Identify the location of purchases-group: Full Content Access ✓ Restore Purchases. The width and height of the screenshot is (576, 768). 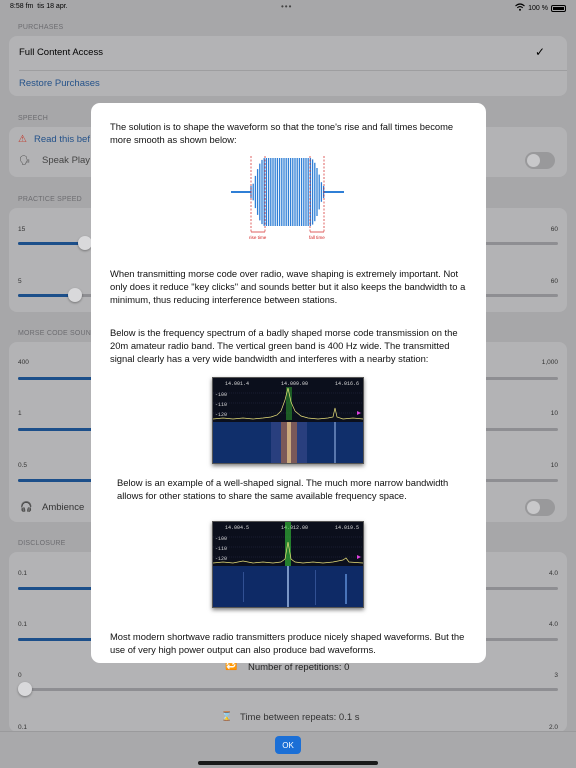
(288, 66).